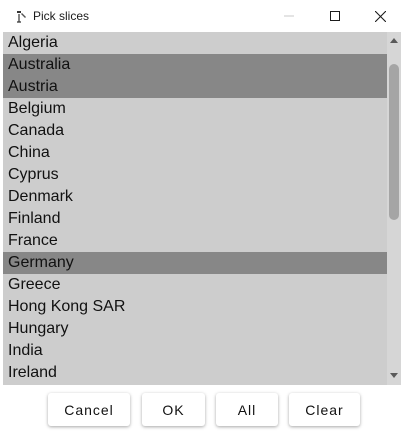  I want to click on minimize-button, so click(289, 16).